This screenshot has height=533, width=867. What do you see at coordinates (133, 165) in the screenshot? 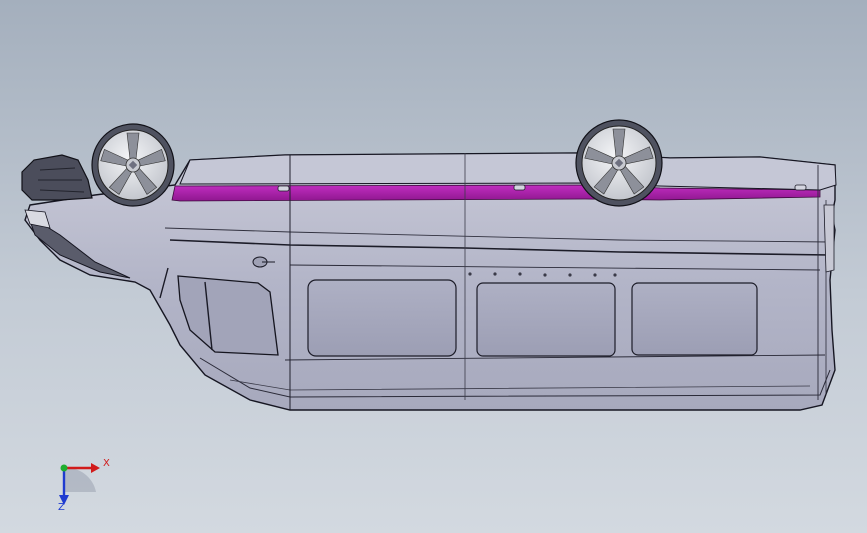
I see `front-wheel` at bounding box center [133, 165].